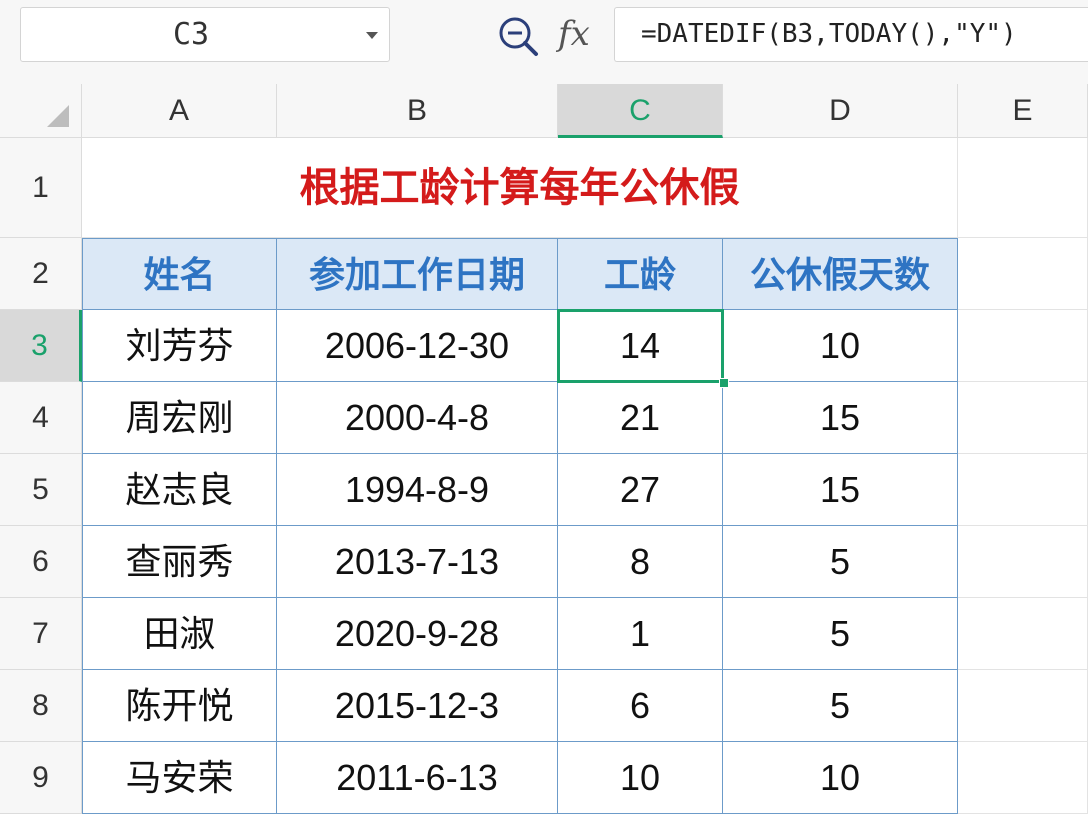 This screenshot has height=822, width=1088. What do you see at coordinates (179, 634) in the screenshot?
I see `table-cell: 田淑` at bounding box center [179, 634].